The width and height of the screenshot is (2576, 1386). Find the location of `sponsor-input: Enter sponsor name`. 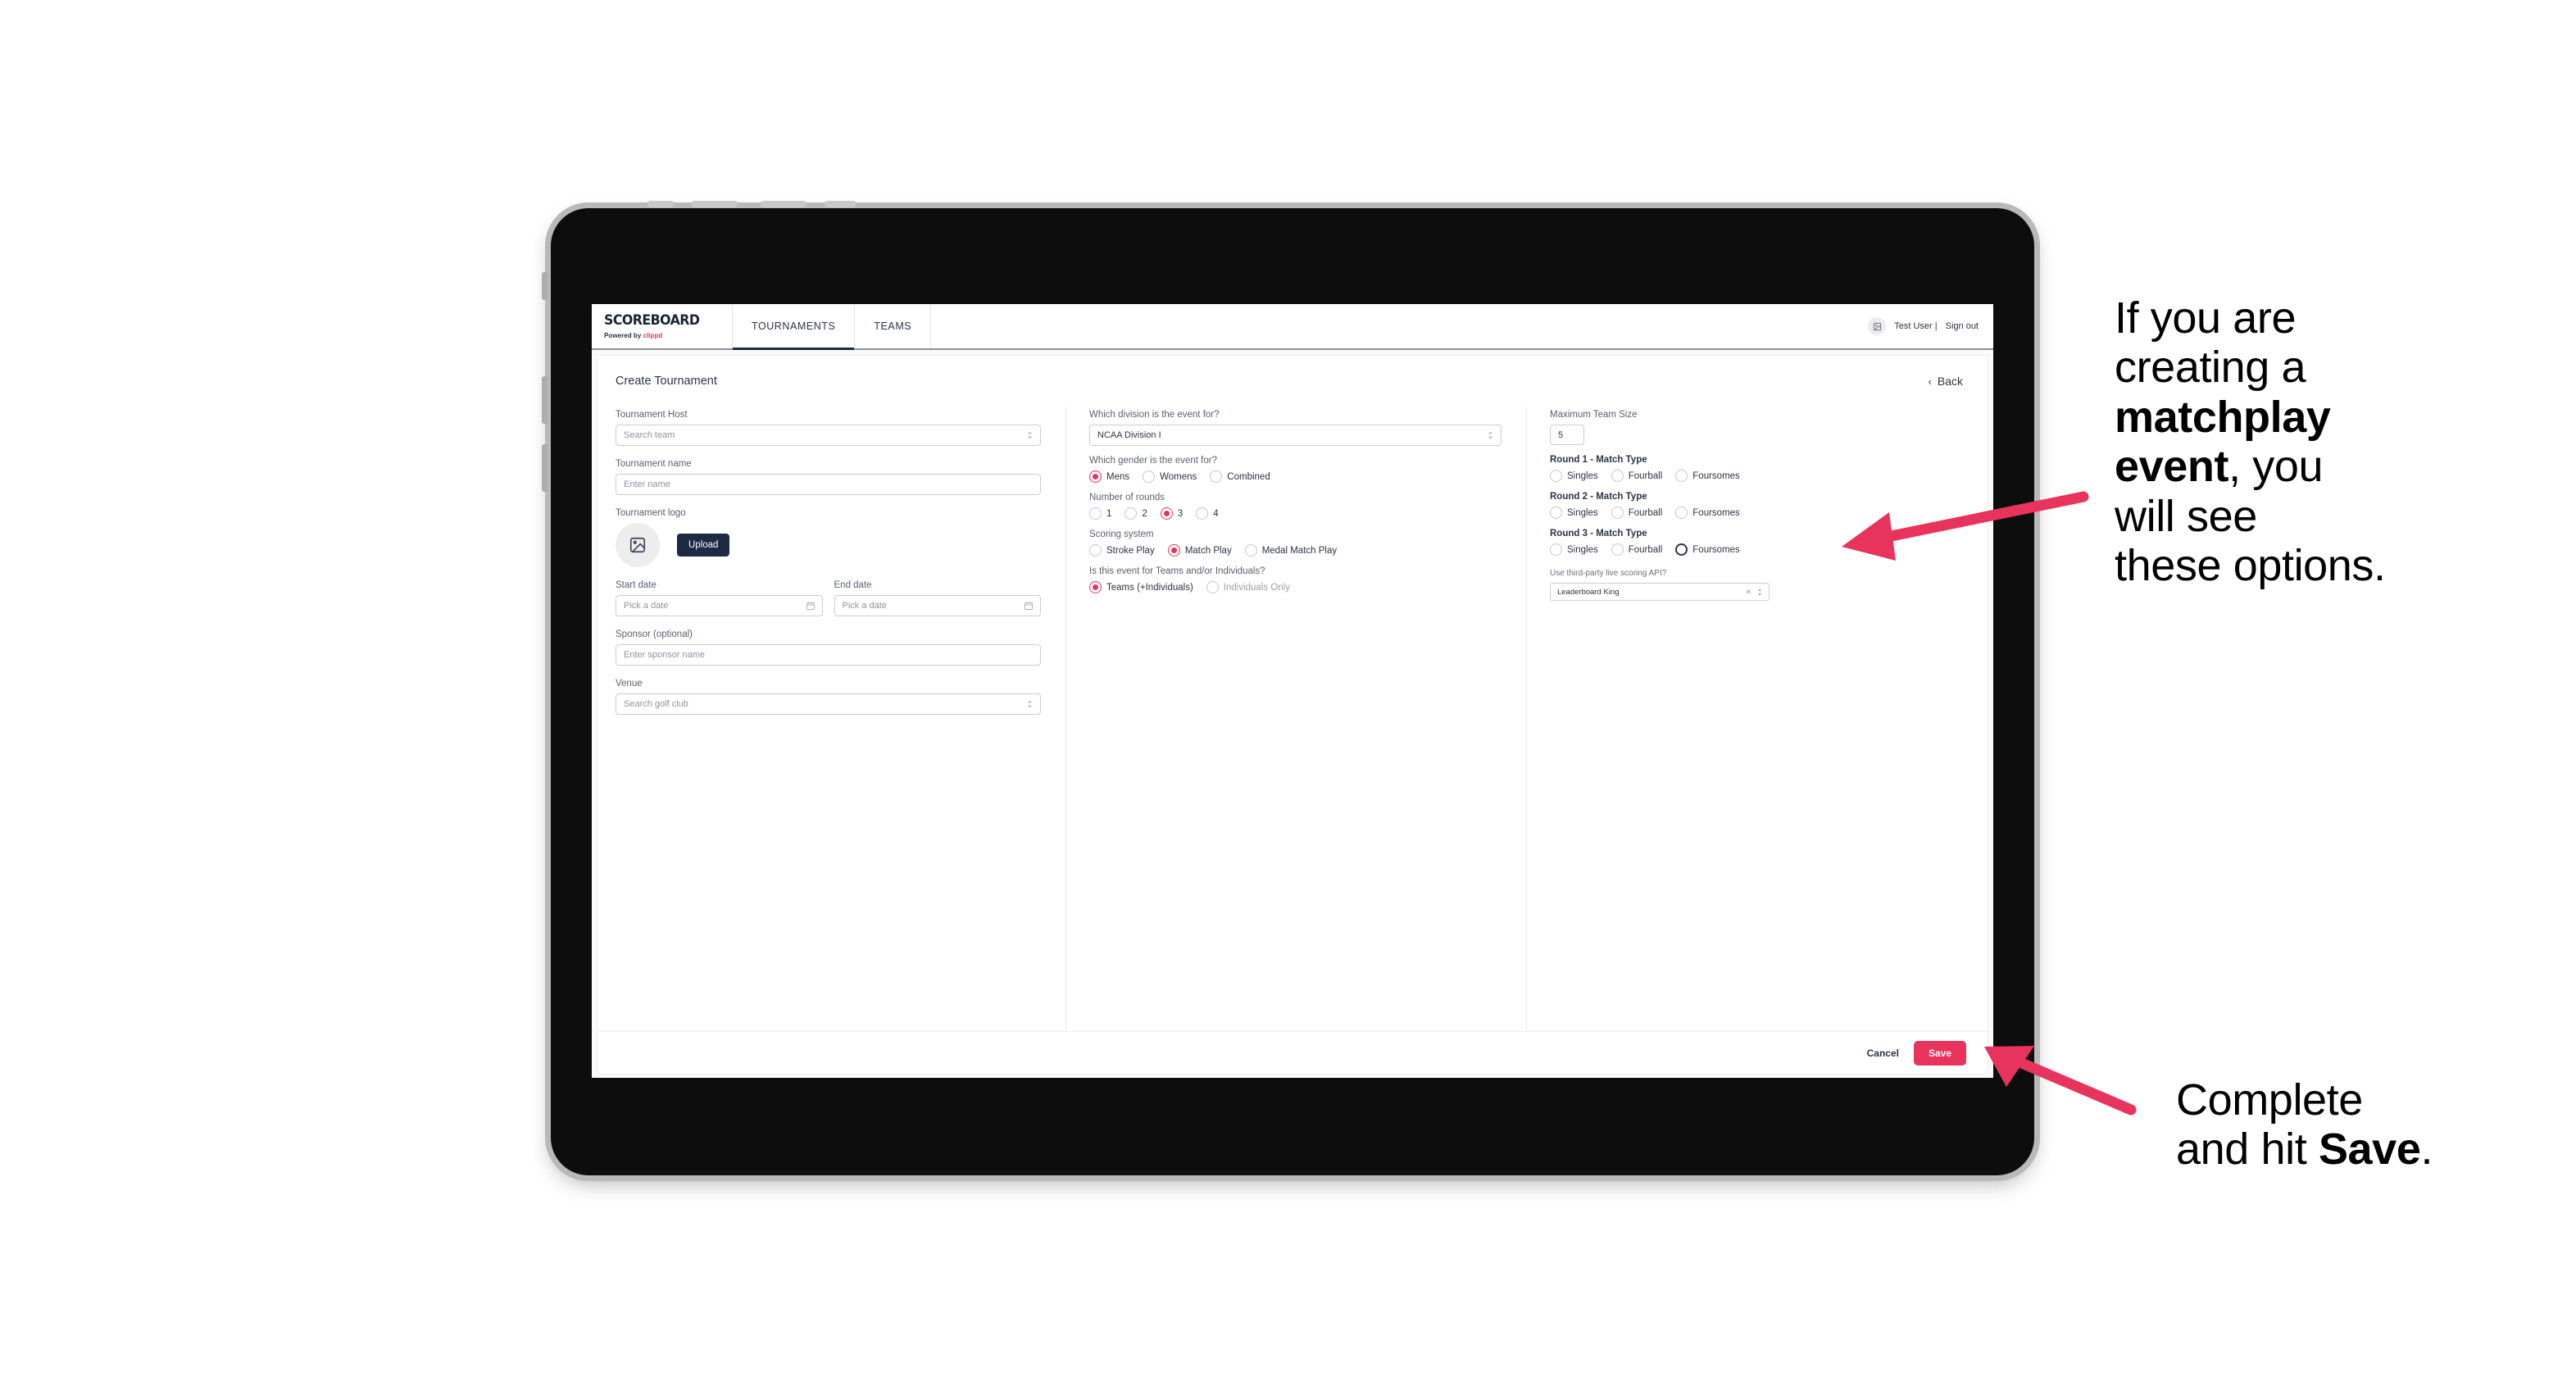

sponsor-input: Enter sponsor name is located at coordinates (828, 655).